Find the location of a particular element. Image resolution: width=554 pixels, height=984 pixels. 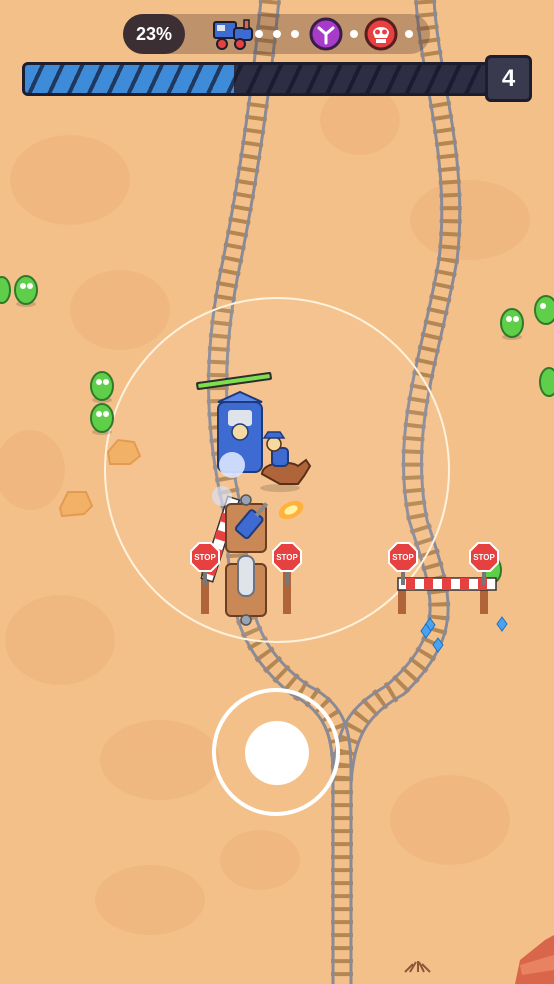

red-skull-icon is located at coordinates (381, 34).